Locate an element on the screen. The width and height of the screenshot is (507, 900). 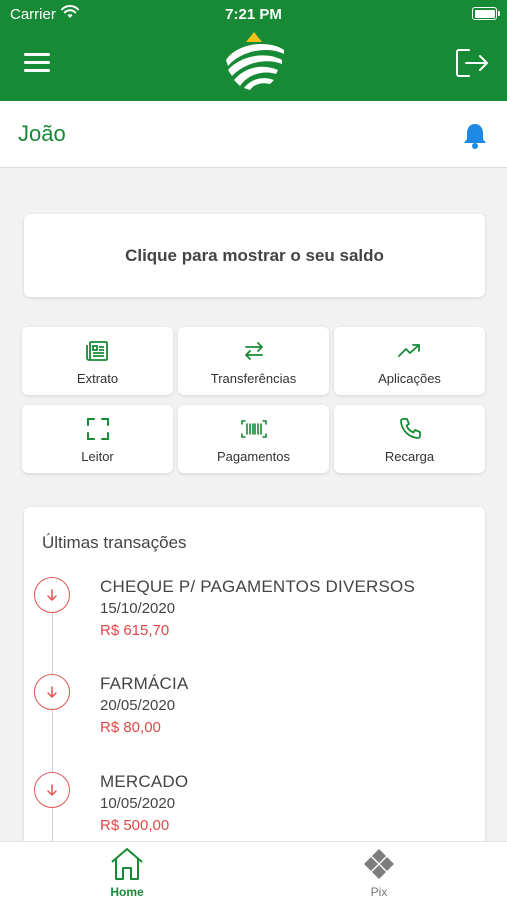
transaction-date: 20/05/2020 is located at coordinates (138, 705).